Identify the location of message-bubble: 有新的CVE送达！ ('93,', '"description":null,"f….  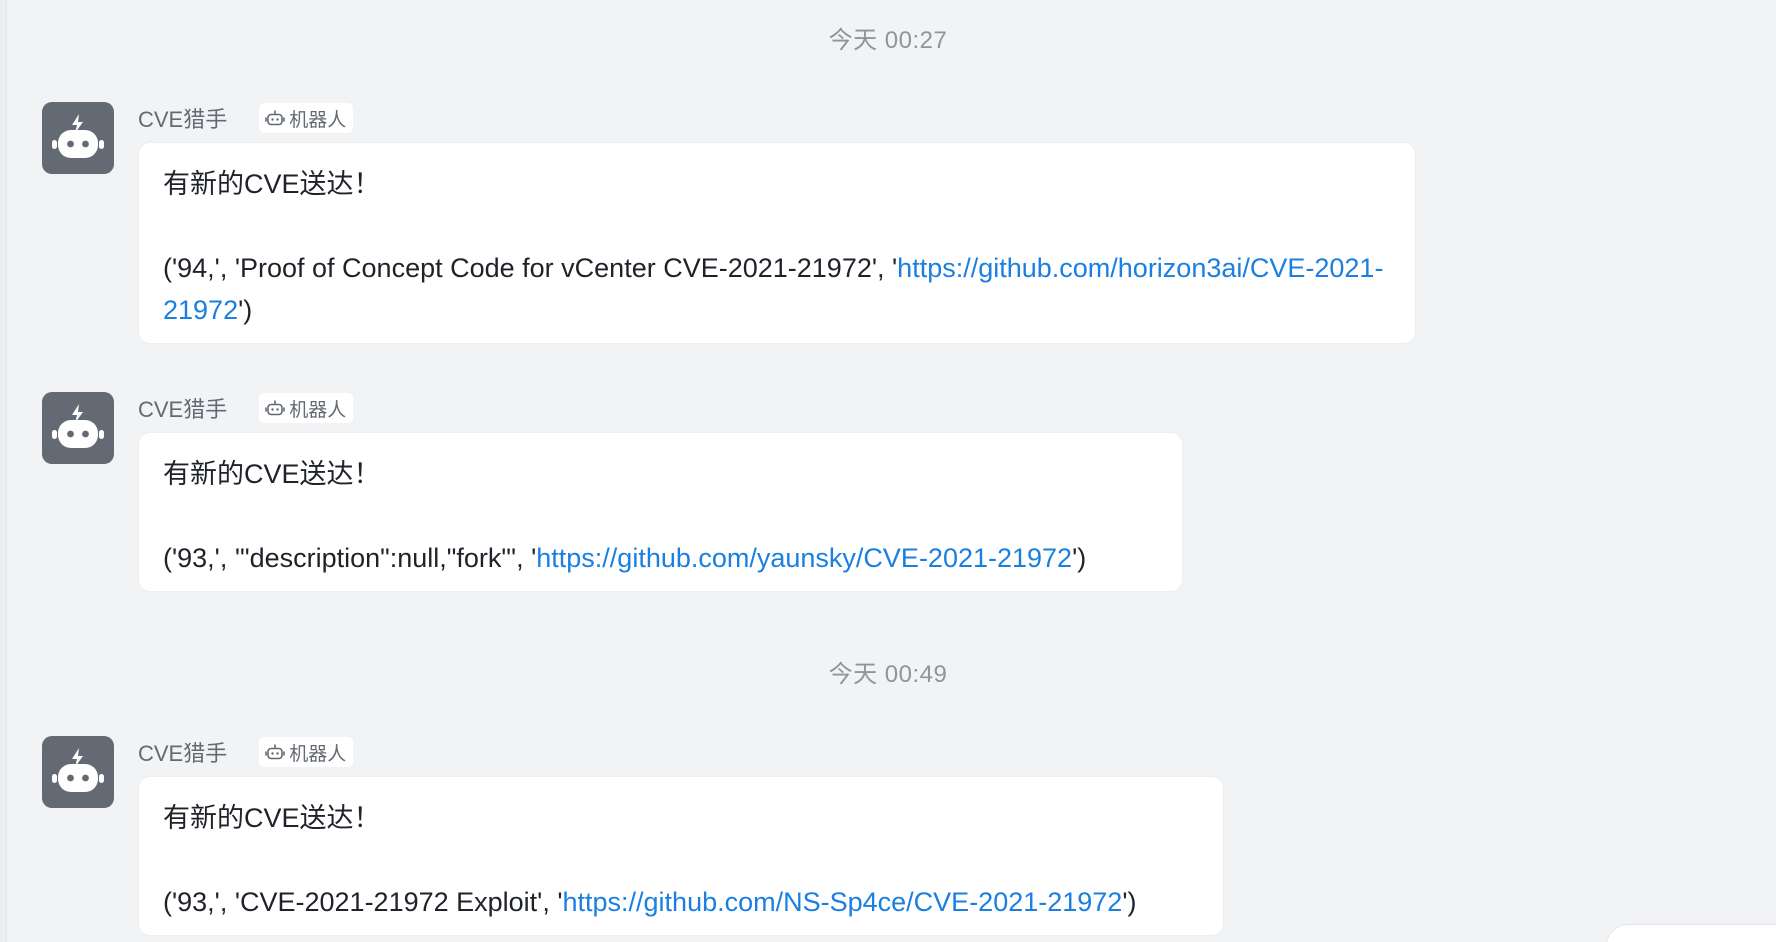
(660, 512).